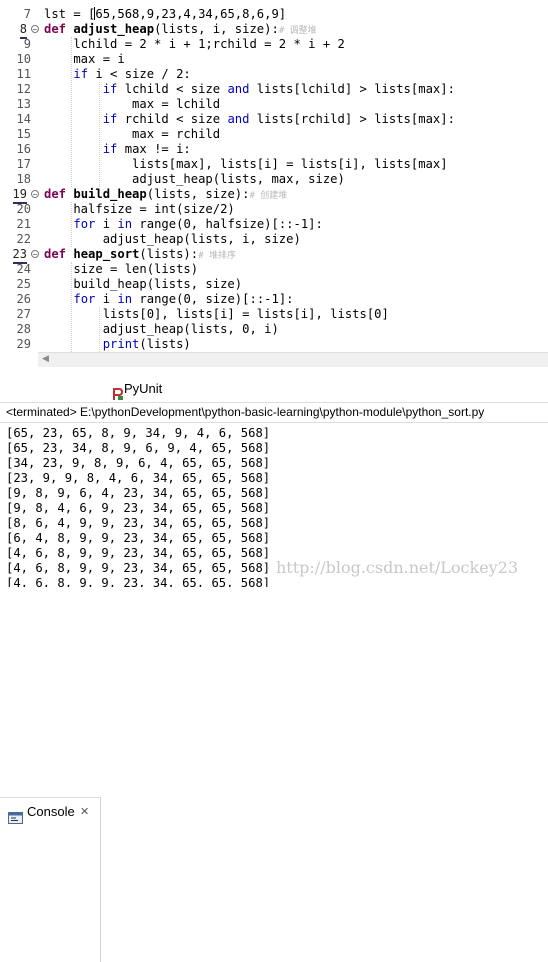 This screenshot has width=548, height=962. Describe the element at coordinates (23, 119) in the screenshot. I see `line-number: 14` at that location.